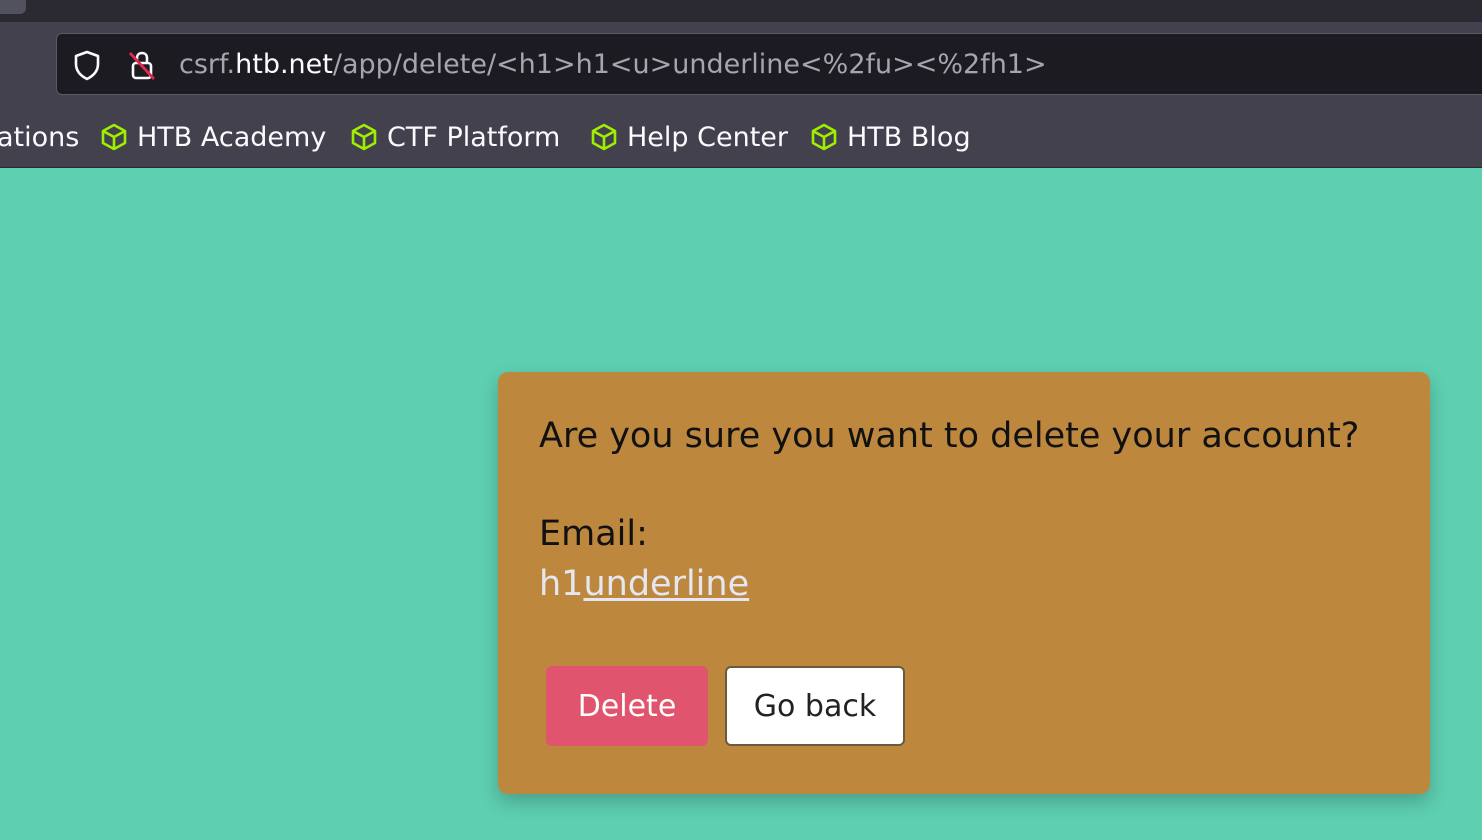 The width and height of the screenshot is (1482, 840). Describe the element at coordinates (474, 137) in the screenshot. I see `bookmark-label: CTF Platform` at that location.